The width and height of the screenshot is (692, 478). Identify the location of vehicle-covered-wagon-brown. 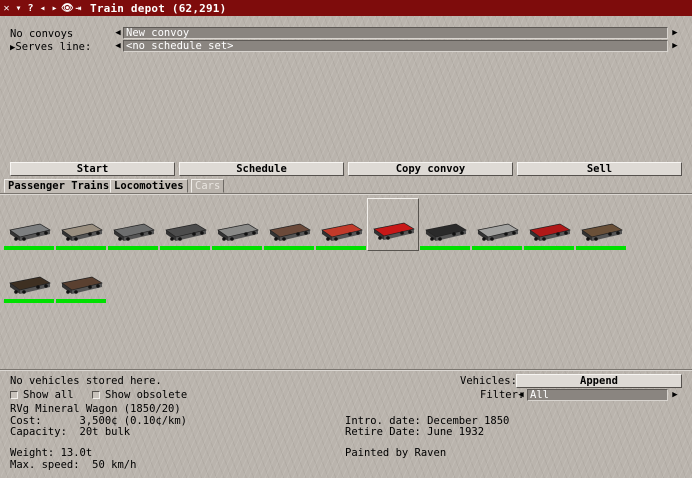
(289, 225).